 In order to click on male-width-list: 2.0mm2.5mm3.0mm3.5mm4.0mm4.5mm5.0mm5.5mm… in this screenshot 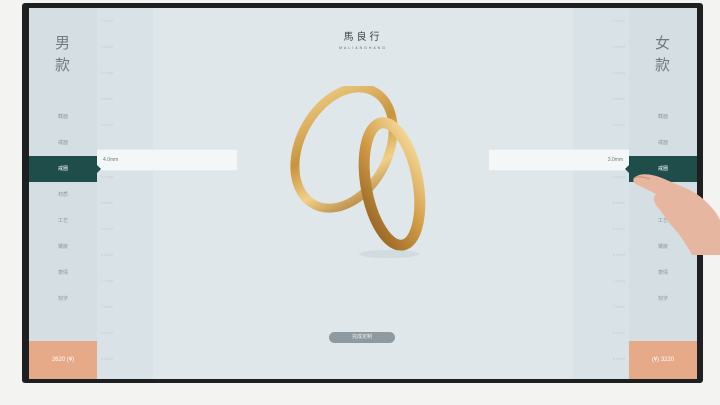, I will do `click(125, 193)`.